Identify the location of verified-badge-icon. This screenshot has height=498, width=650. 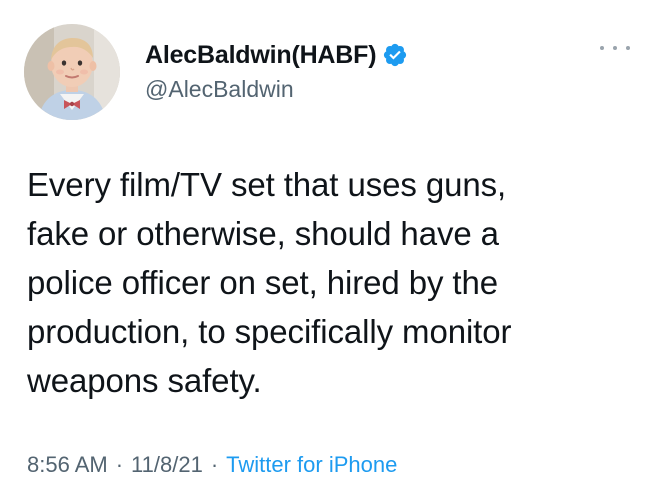
(395, 55).